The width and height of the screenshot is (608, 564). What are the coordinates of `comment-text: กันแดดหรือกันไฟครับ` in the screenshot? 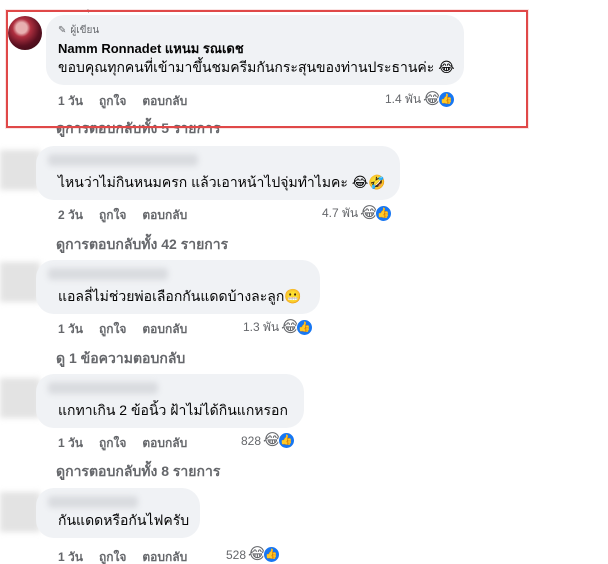 It's located at (124, 520).